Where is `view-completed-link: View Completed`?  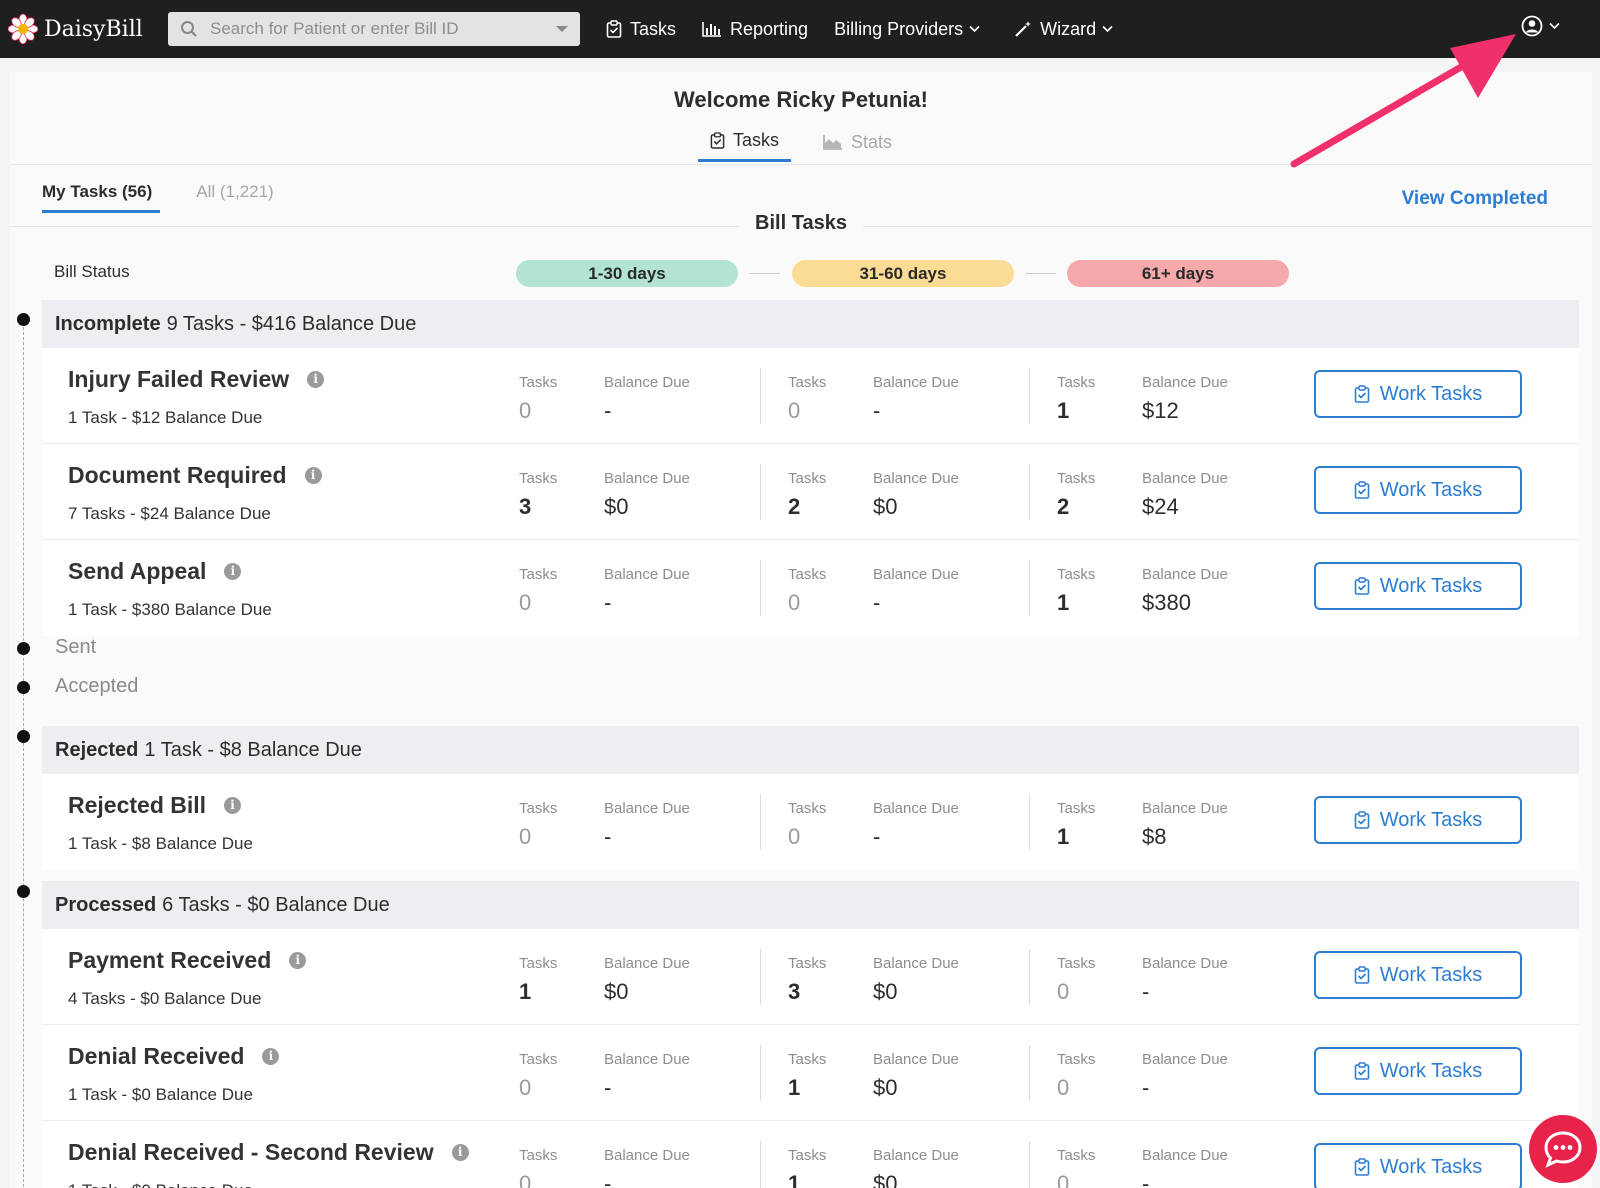 view-completed-link: View Completed is located at coordinates (1475, 199).